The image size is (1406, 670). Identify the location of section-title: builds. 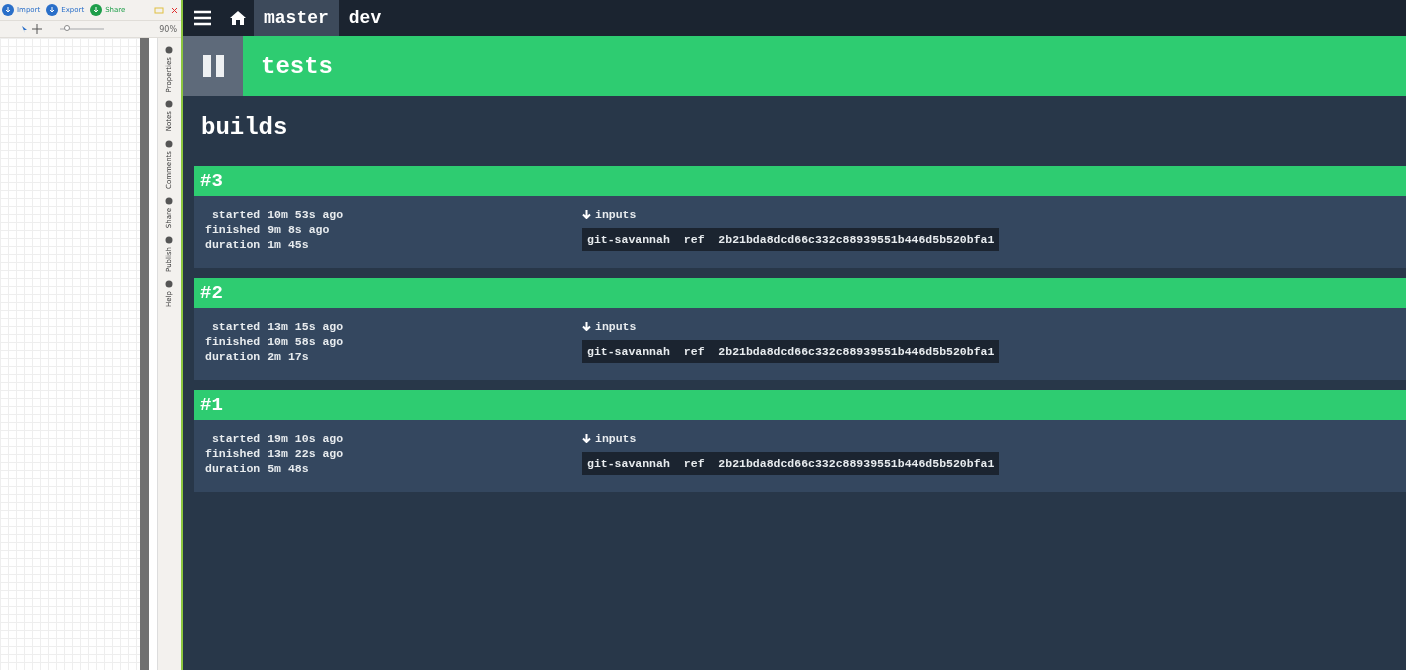
(244, 128).